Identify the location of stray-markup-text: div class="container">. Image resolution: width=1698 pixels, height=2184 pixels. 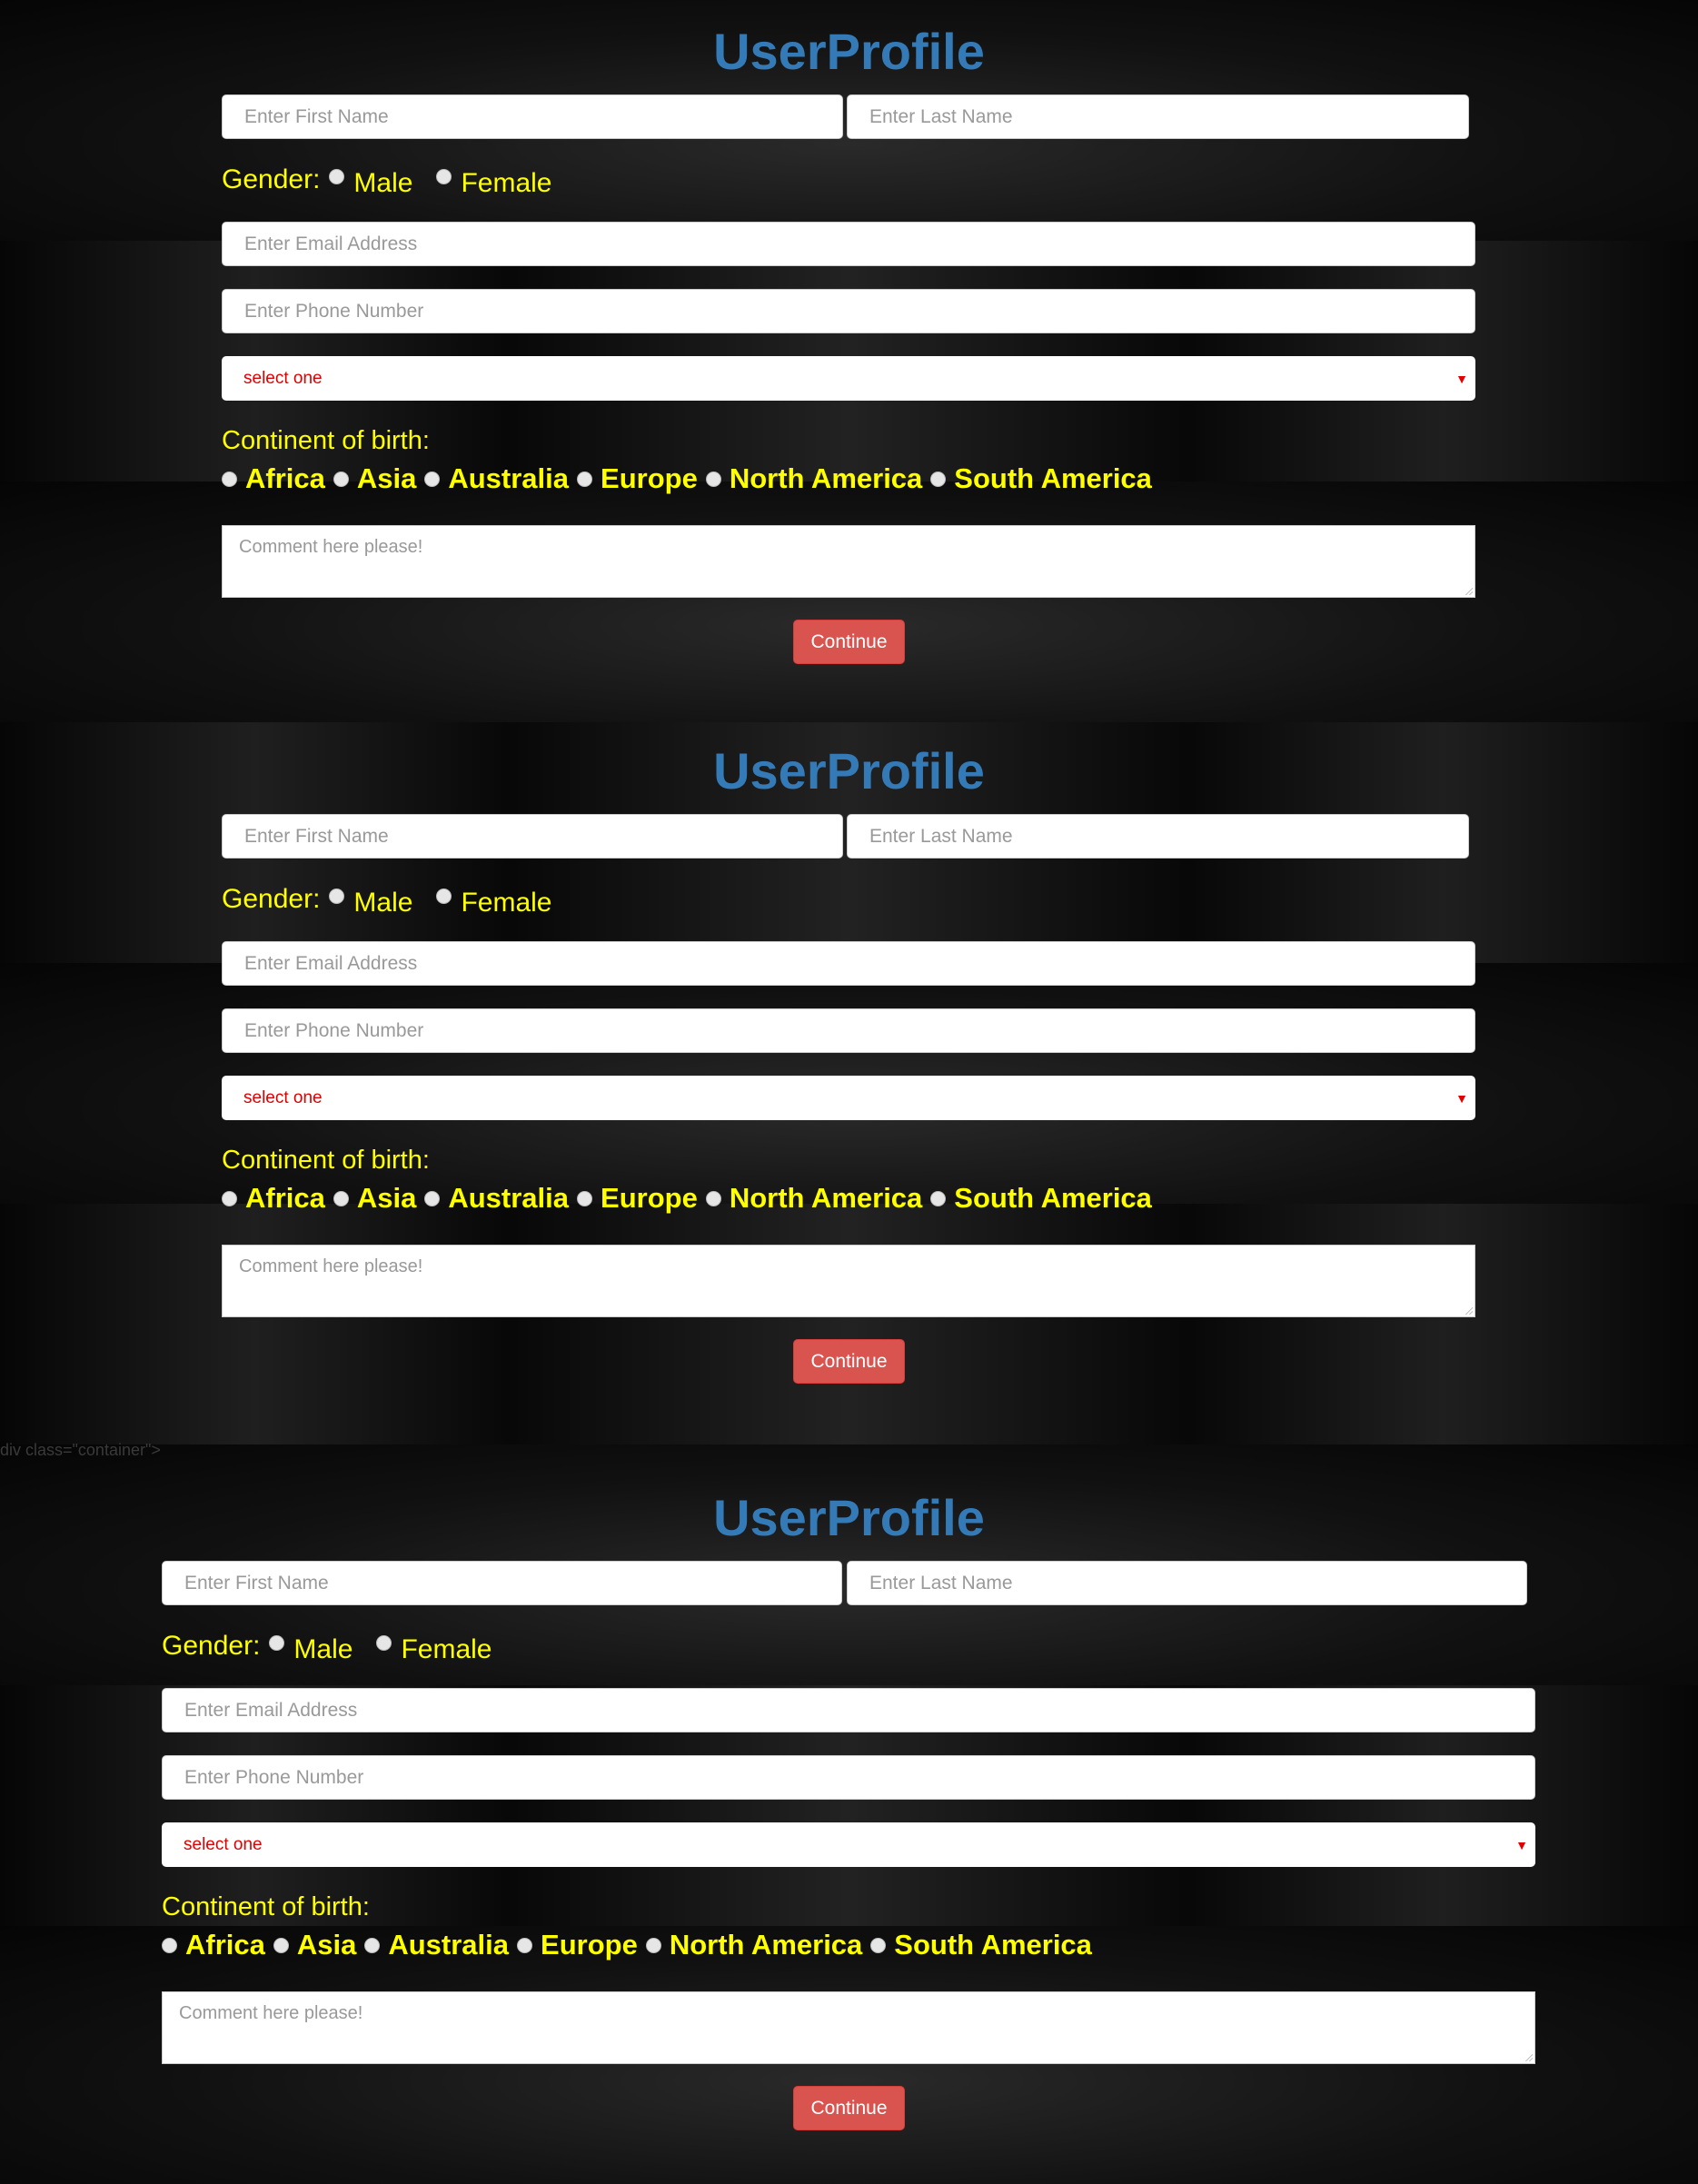
(81, 1450).